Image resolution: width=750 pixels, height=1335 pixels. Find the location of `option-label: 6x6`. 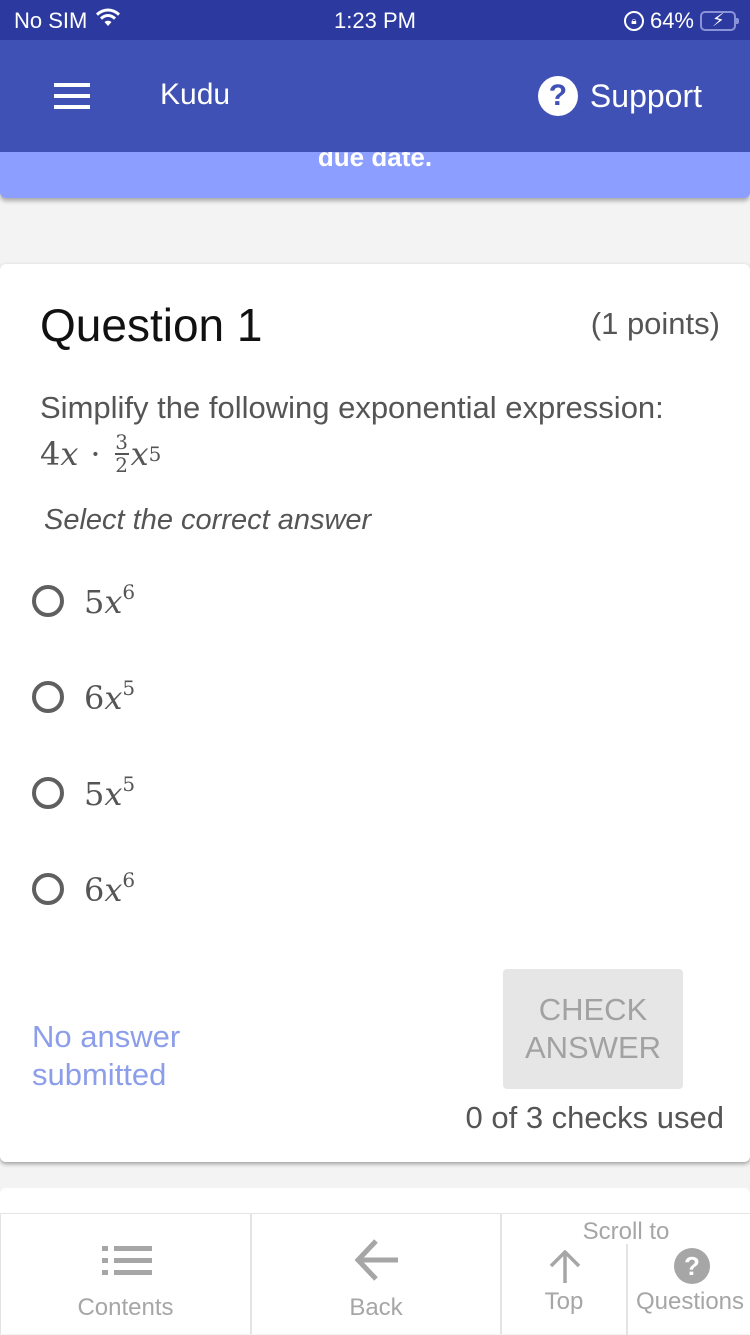

option-label: 6x6 is located at coordinates (110, 888).